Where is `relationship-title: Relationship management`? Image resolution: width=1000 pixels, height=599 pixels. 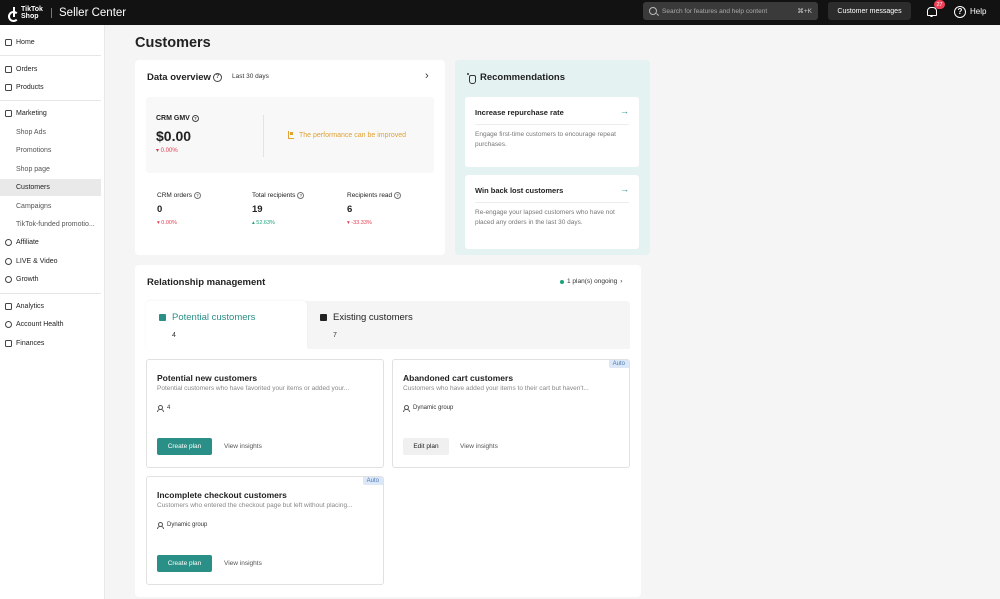
relationship-title: Relationship management is located at coordinates (206, 282).